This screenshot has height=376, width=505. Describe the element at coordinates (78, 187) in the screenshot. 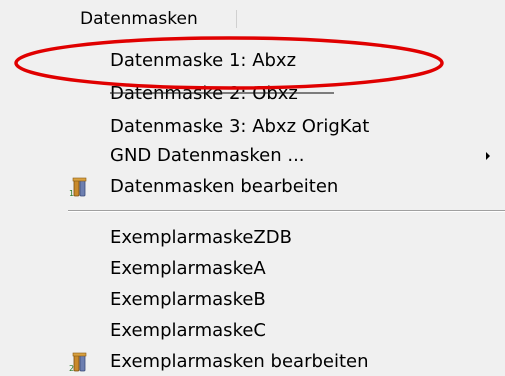

I see `tools-icon: 1` at that location.